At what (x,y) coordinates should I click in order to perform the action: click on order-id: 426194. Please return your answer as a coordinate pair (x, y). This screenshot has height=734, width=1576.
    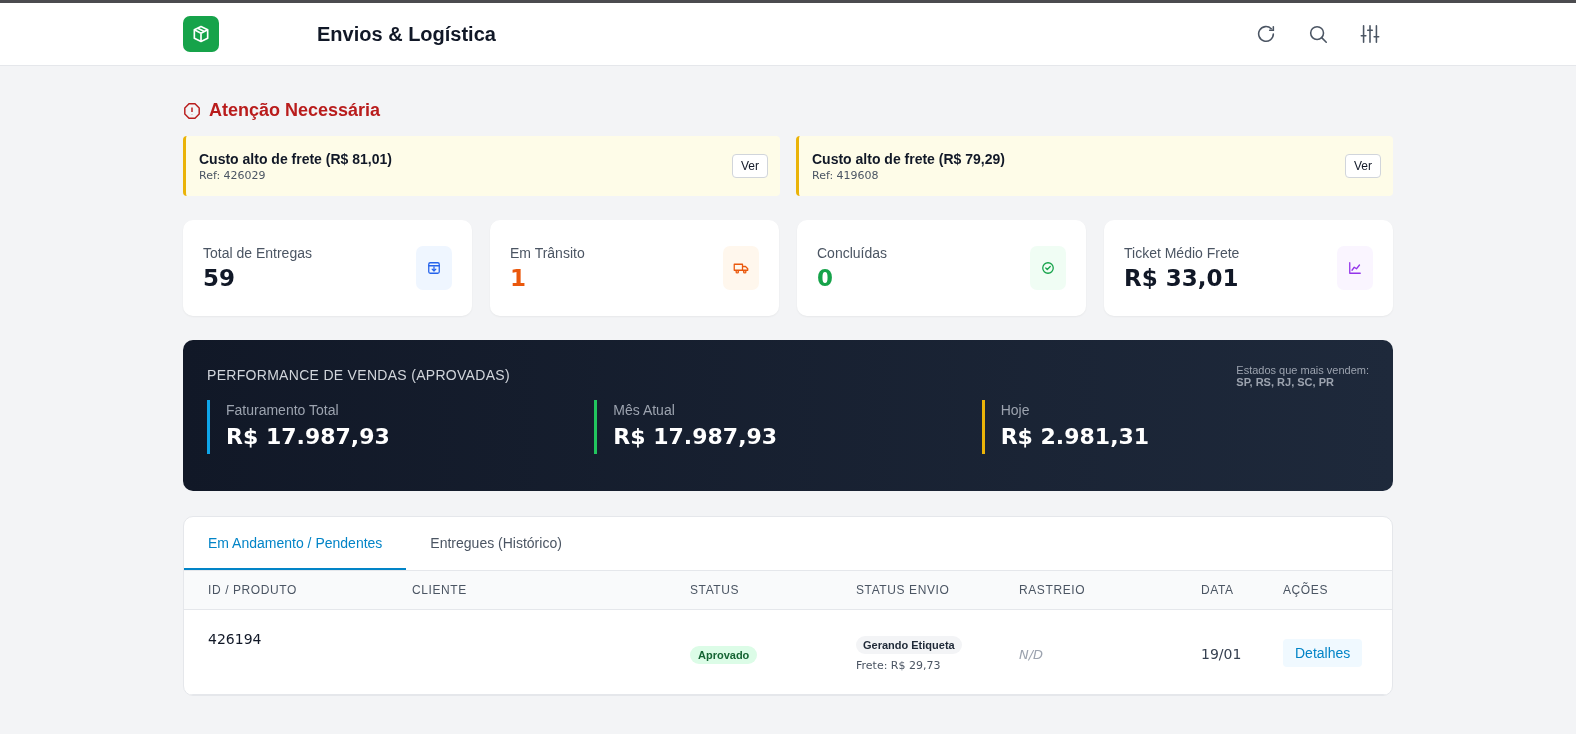
    Looking at the image, I should click on (235, 639).